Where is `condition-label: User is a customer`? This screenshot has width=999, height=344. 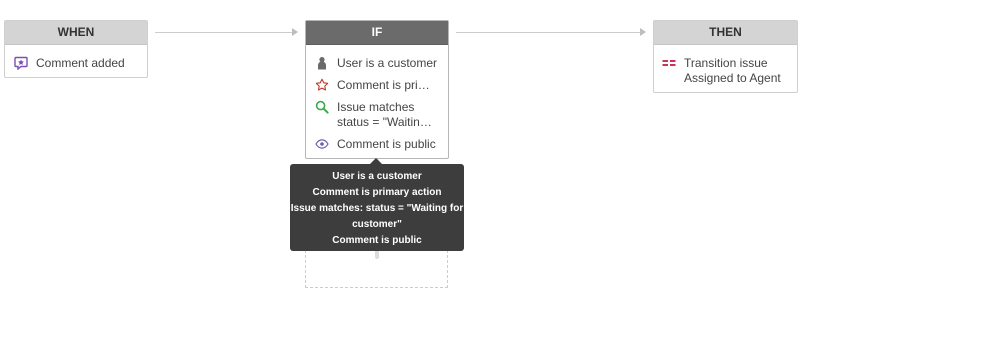
condition-label: User is a customer is located at coordinates (387, 63).